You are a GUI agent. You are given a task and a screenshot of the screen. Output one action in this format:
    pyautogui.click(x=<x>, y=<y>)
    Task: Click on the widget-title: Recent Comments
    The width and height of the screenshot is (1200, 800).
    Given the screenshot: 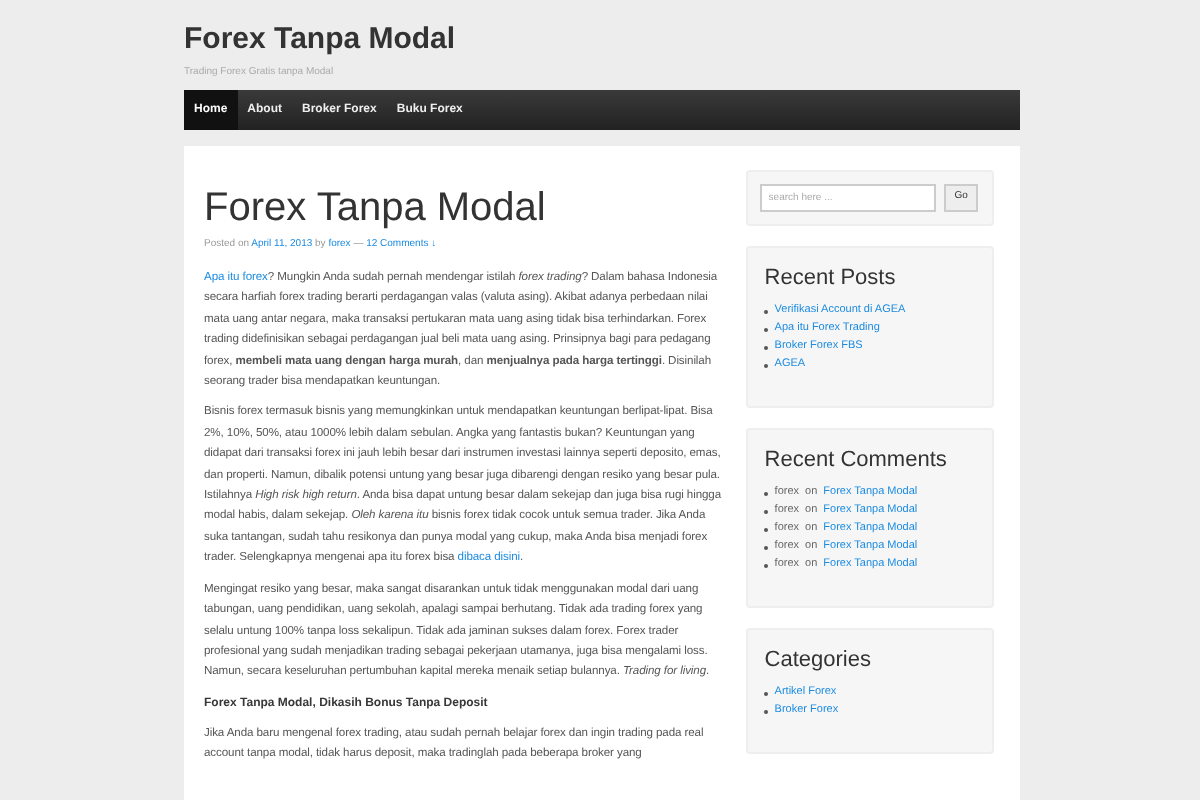 What is the action you would take?
    pyautogui.click(x=855, y=460)
    